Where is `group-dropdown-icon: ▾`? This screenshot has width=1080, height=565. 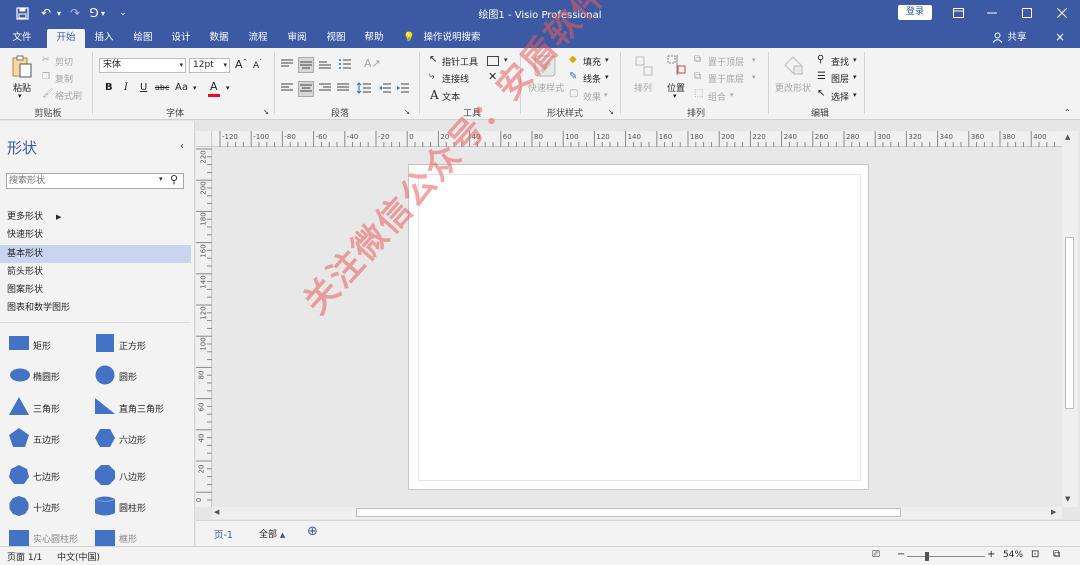
group-dropdown-icon: ▾ is located at coordinates (732, 95).